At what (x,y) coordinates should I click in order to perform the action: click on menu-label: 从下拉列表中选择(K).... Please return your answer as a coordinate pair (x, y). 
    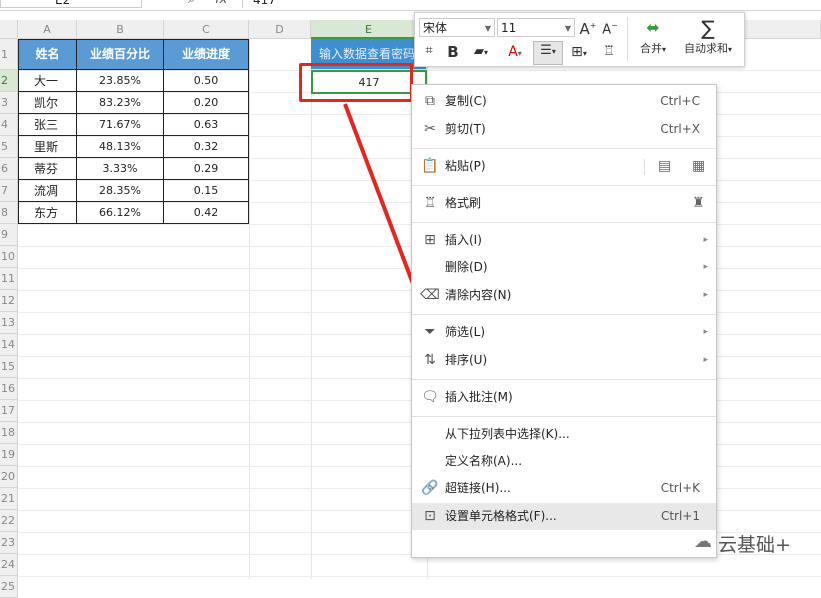
    Looking at the image, I should click on (507, 434).